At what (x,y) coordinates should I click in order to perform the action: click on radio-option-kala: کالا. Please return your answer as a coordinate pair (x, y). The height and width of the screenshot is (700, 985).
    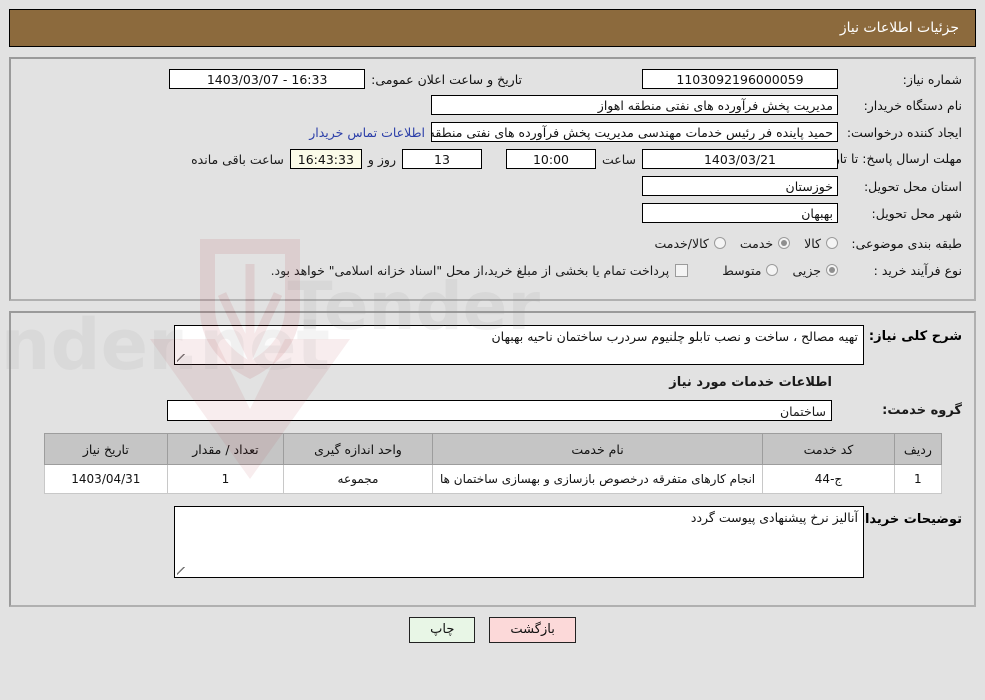
    Looking at the image, I should click on (821, 243).